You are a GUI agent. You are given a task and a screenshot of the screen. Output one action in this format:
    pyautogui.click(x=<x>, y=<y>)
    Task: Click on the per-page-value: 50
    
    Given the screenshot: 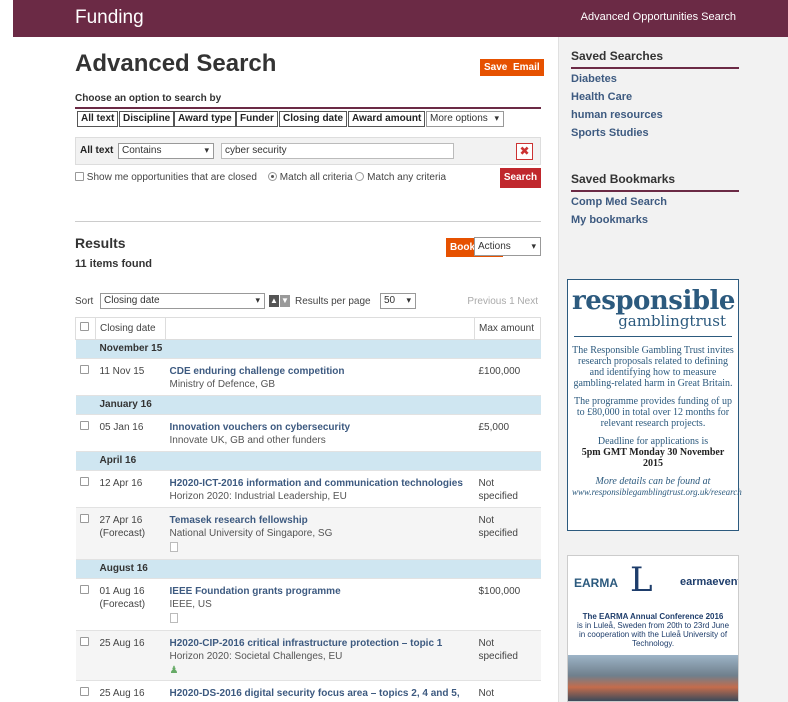 What is the action you would take?
    pyautogui.click(x=390, y=300)
    